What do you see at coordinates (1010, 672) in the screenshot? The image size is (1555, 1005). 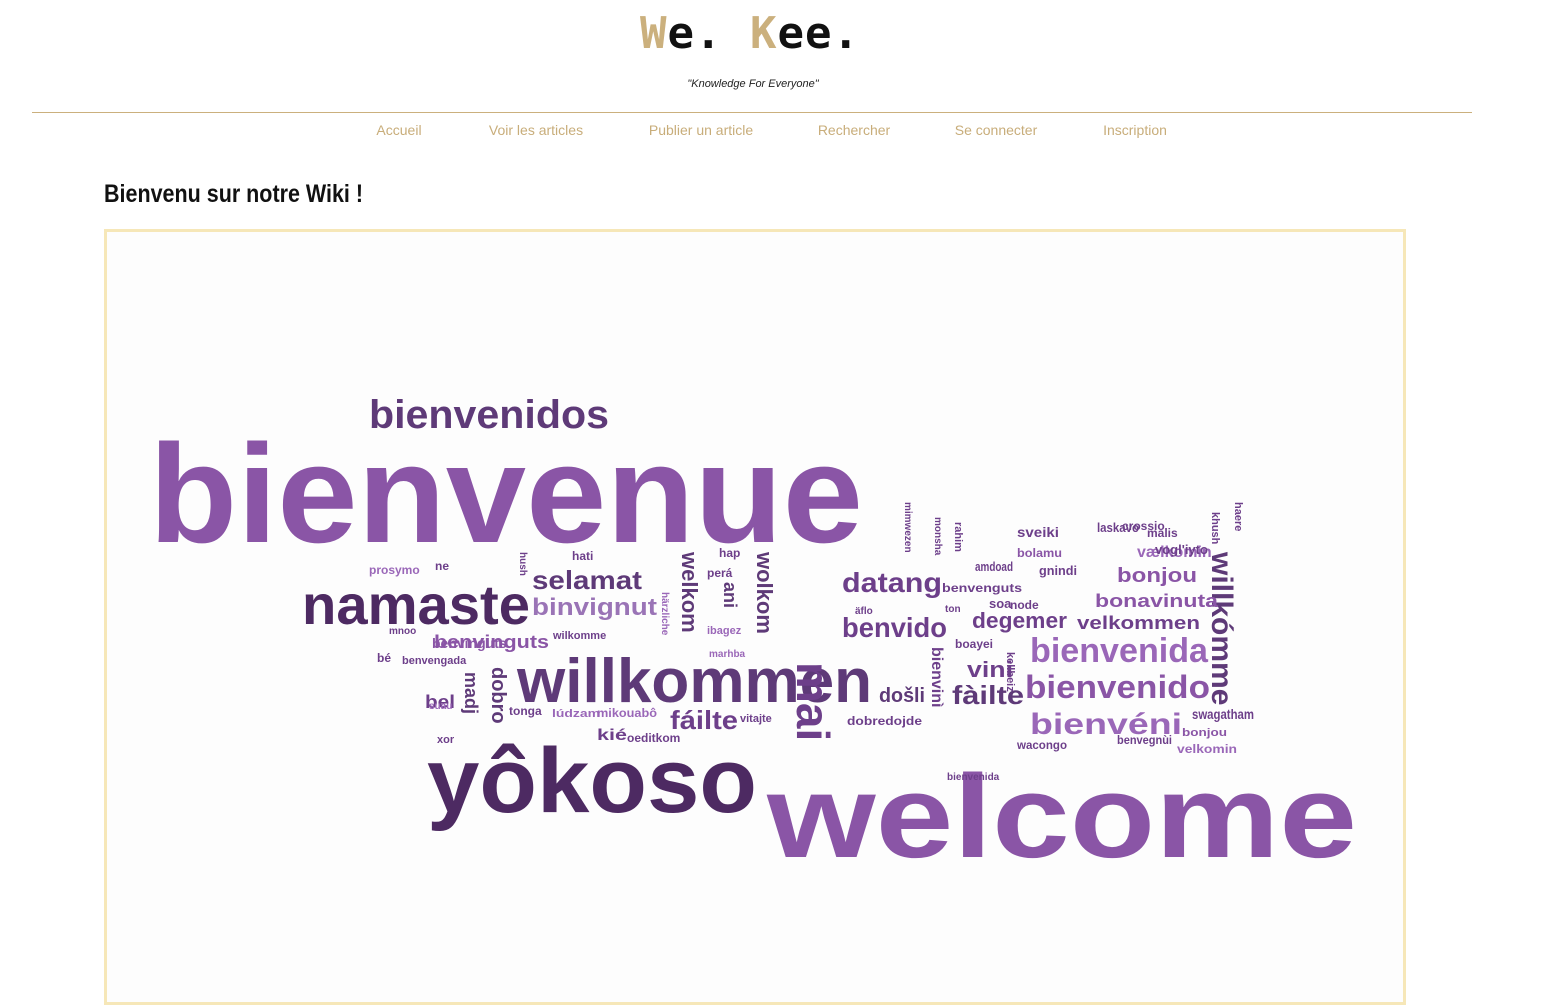 I see `cloud-word: kellbeiz` at bounding box center [1010, 672].